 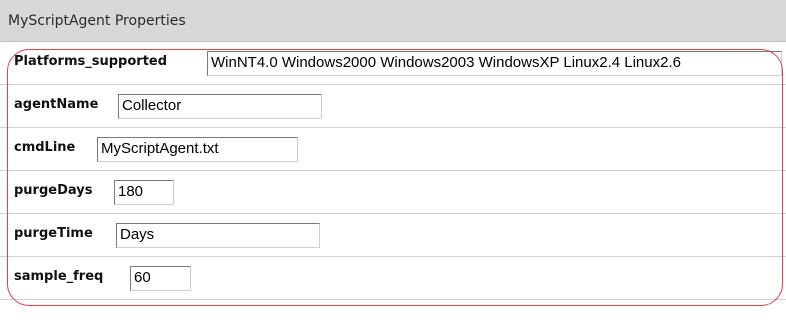 What do you see at coordinates (393, 21) in the screenshot?
I see `panel-header: MyScriptAgent Properties` at bounding box center [393, 21].